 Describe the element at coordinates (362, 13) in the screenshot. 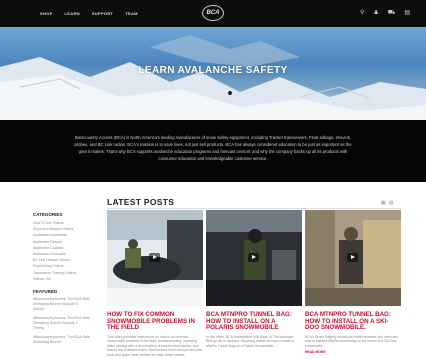

I see `map-pin-icon: ⚲` at that location.